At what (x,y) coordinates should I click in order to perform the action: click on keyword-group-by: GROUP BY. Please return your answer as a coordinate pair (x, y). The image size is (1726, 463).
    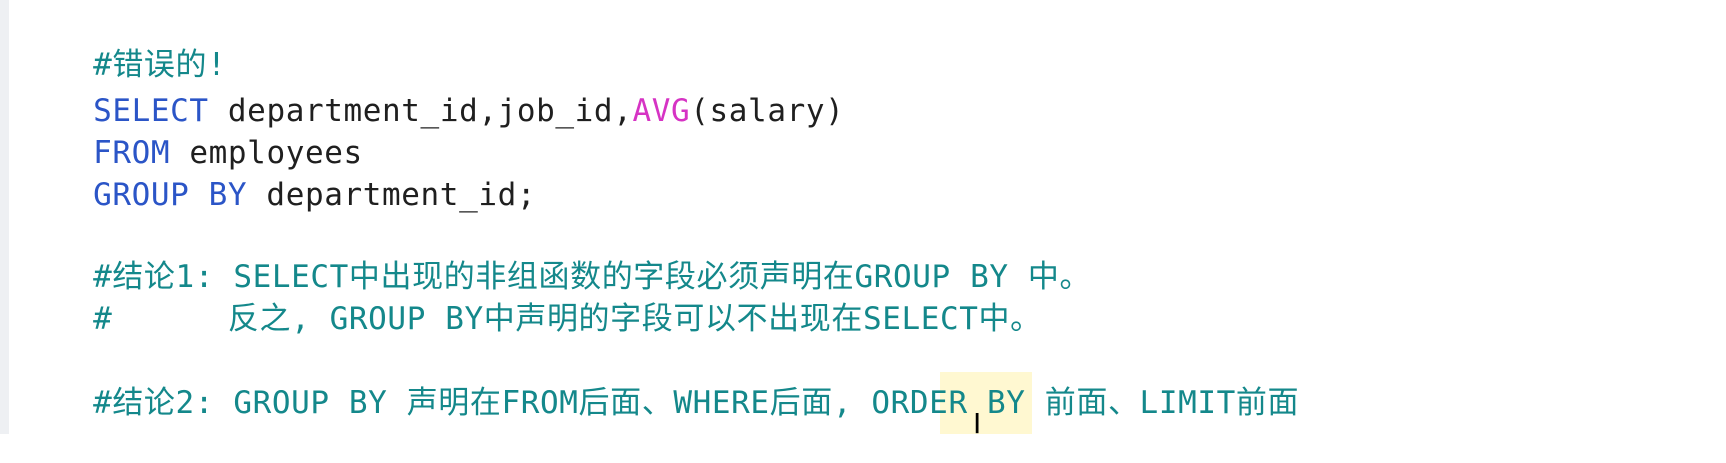
    Looking at the image, I should click on (170, 195).